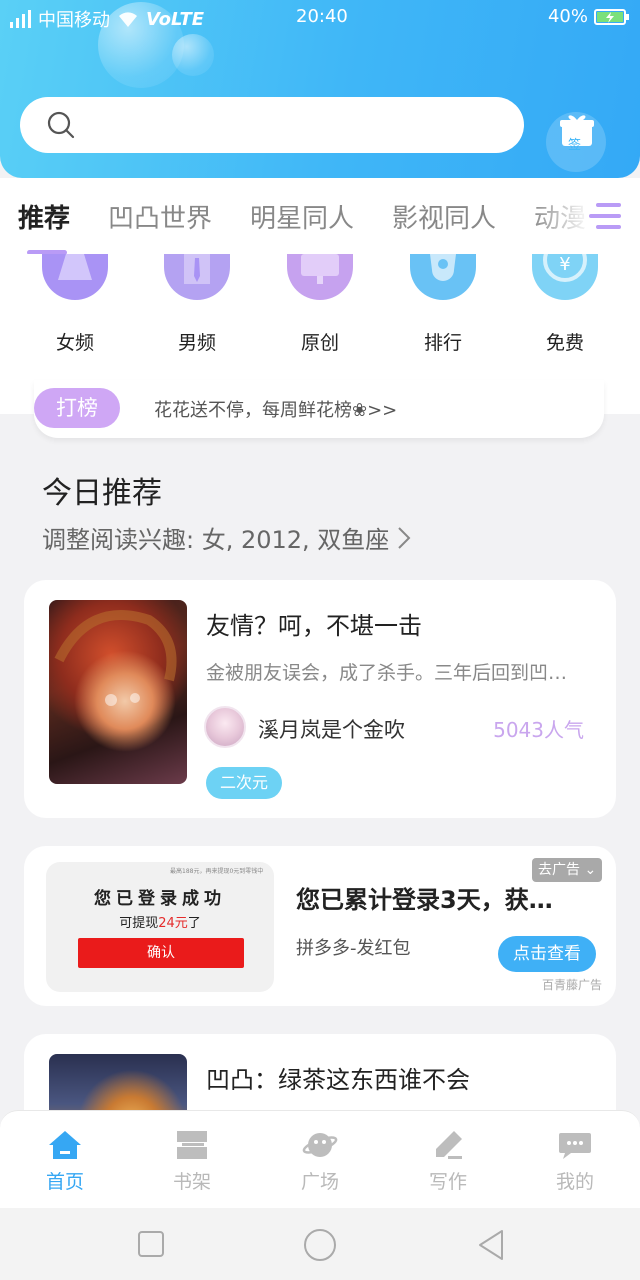 Image resolution: width=640 pixels, height=1280 pixels. Describe the element at coordinates (216, 540) in the screenshot. I see `reading-interest-text: 调整阅读兴趣: 女, 2012, 双鱼座` at that location.